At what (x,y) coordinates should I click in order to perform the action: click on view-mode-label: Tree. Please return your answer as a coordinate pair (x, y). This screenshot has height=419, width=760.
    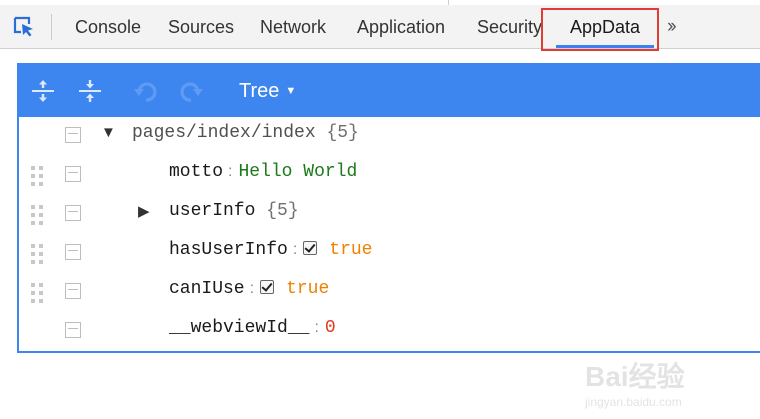
    Looking at the image, I should click on (259, 91).